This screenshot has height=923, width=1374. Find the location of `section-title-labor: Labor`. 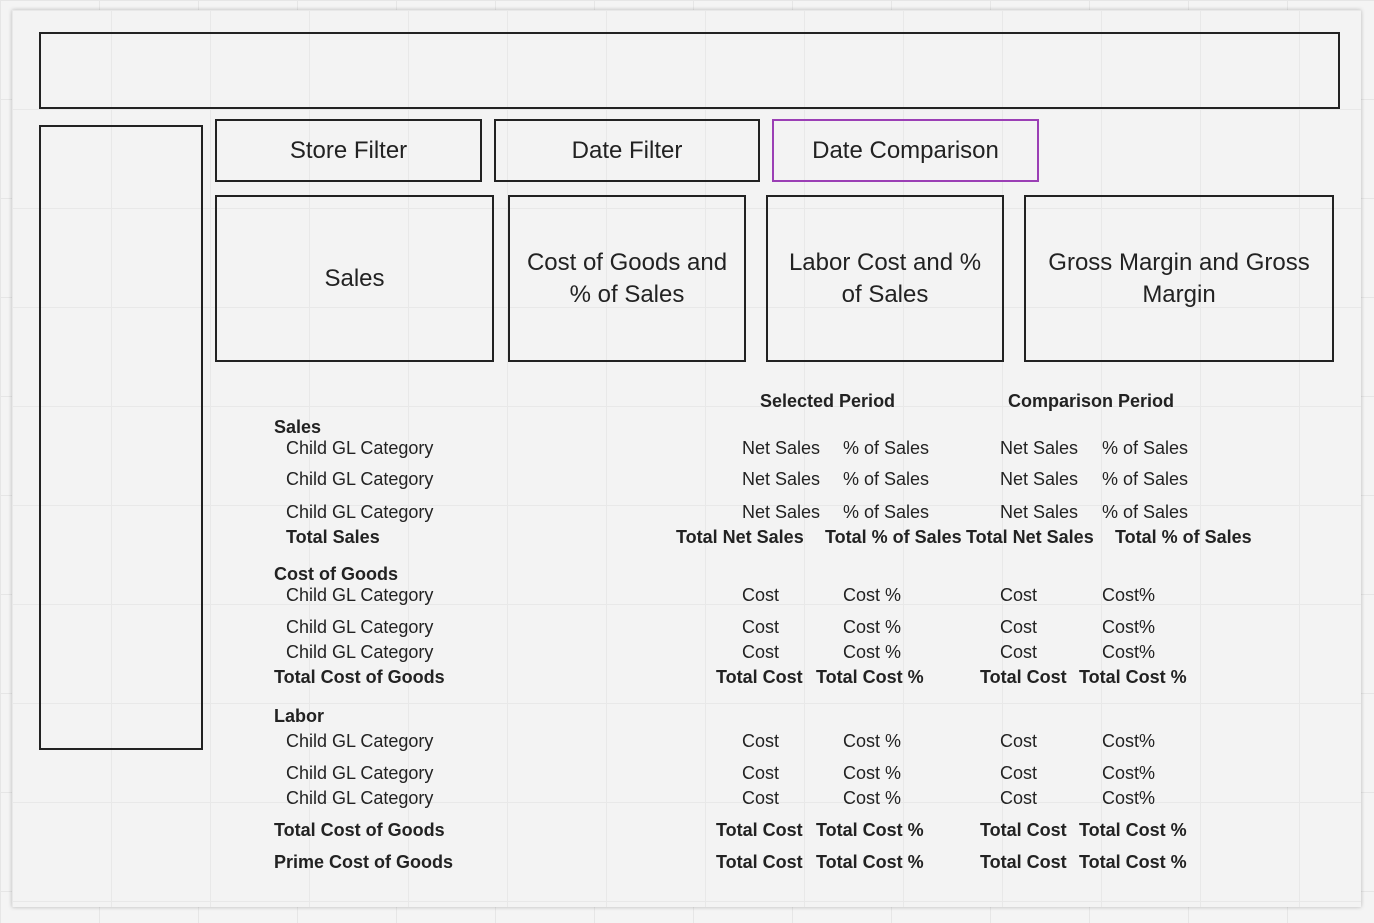

section-title-labor: Labor is located at coordinates (299, 716).